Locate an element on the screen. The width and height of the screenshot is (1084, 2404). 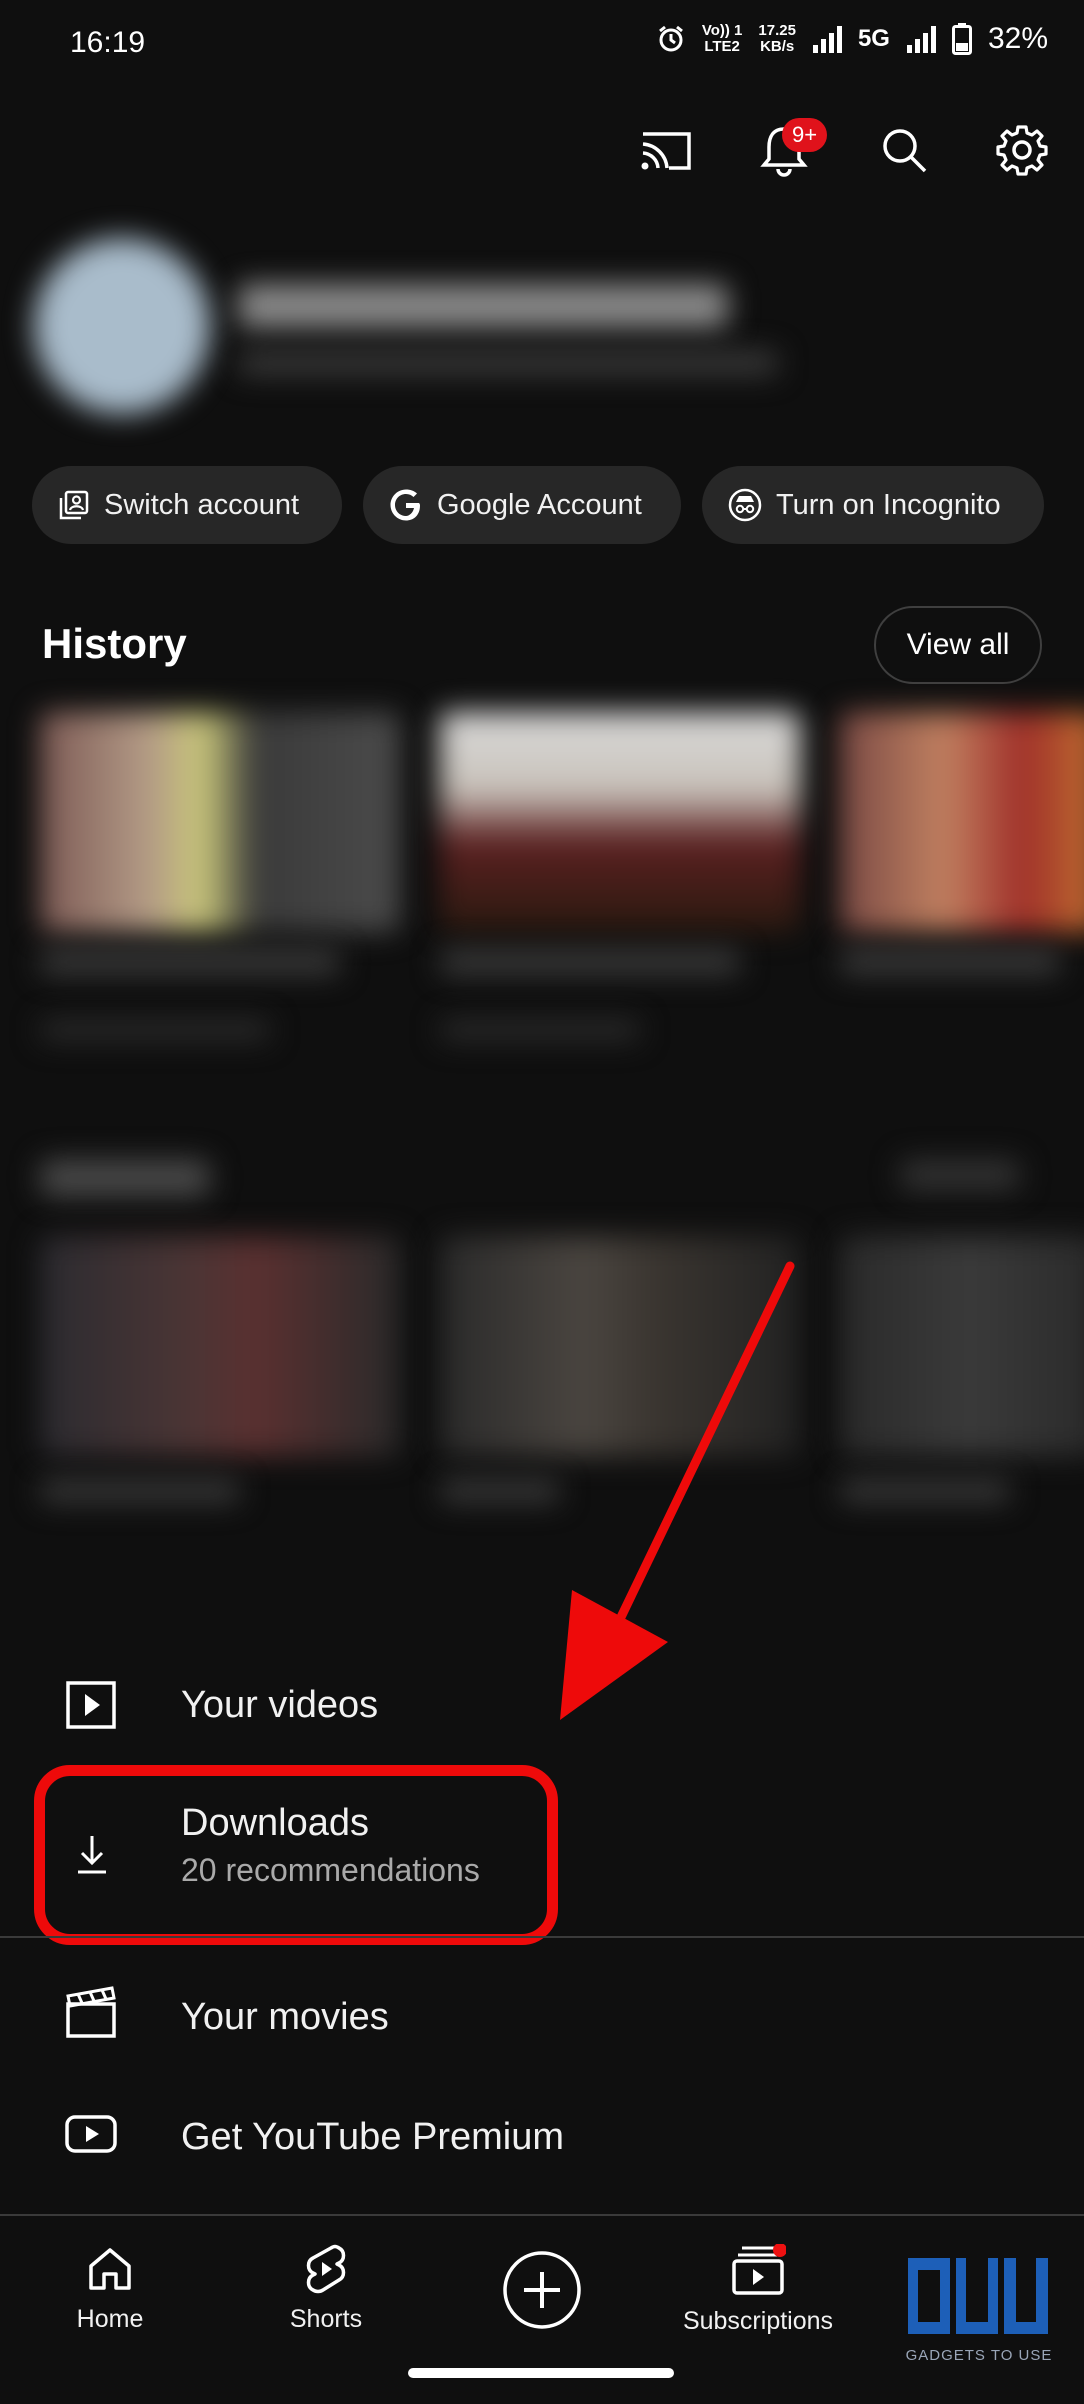
network-type: 5G is located at coordinates (873, 38).